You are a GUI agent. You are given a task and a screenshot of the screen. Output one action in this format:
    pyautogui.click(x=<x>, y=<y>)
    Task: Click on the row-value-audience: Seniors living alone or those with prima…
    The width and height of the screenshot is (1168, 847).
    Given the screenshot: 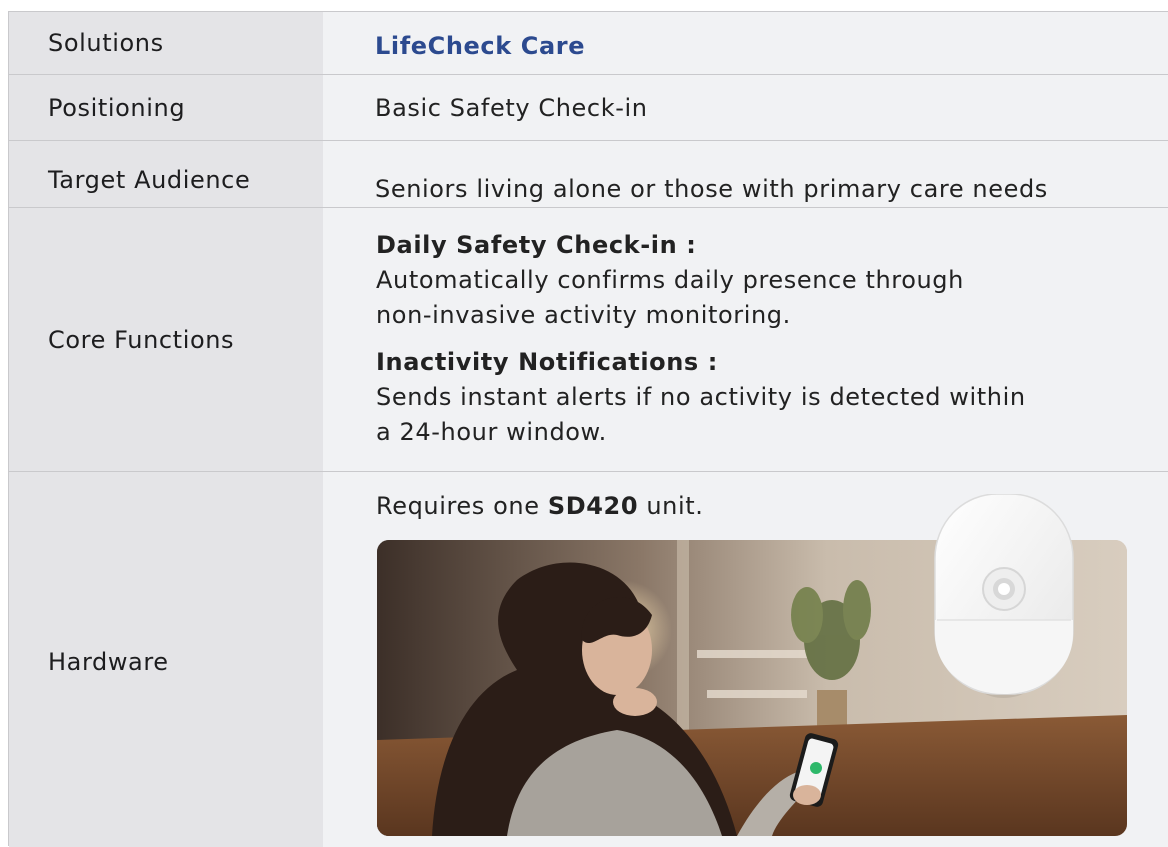 What is the action you would take?
    pyautogui.click(x=745, y=174)
    